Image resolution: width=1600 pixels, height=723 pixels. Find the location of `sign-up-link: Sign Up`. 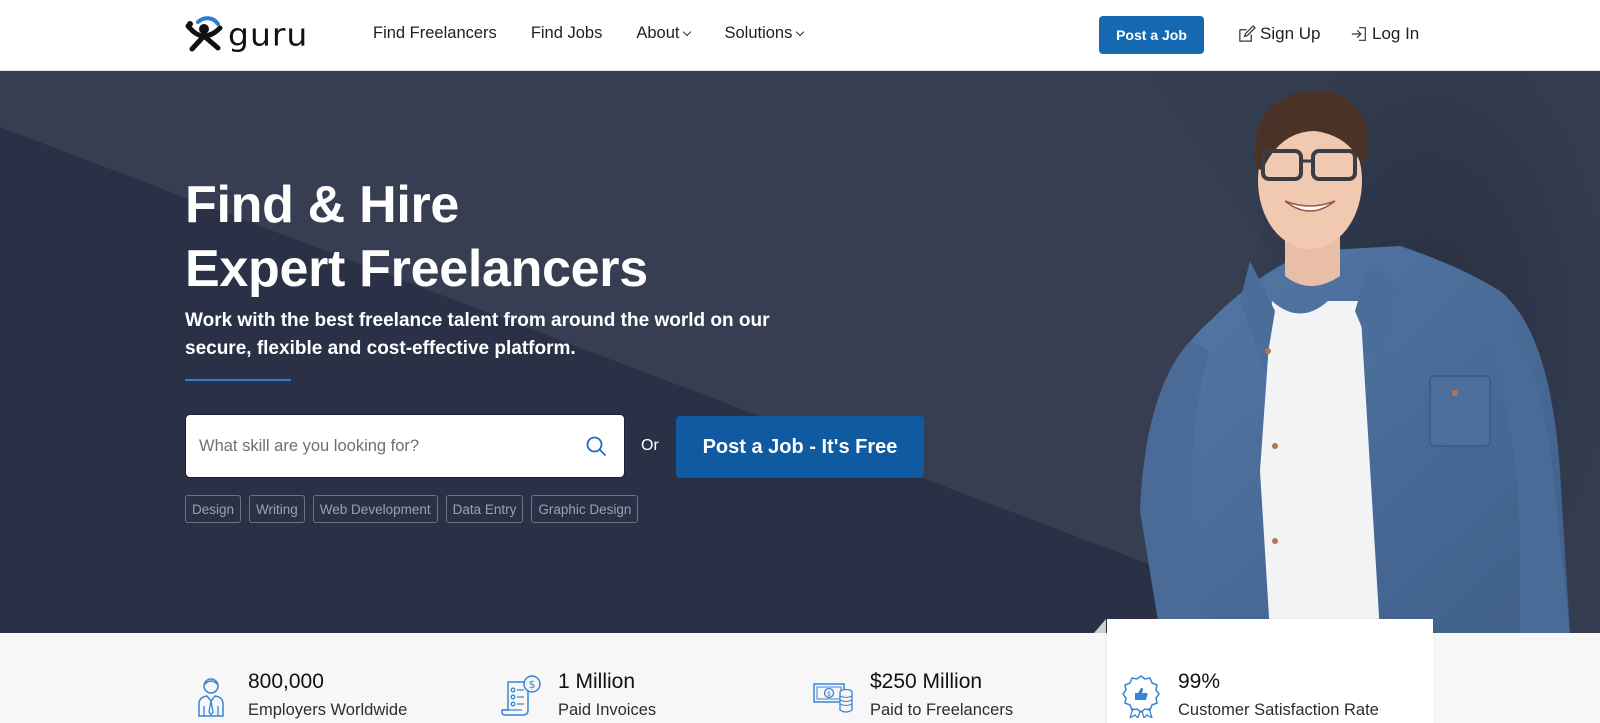

sign-up-link: Sign Up is located at coordinates (1278, 34).